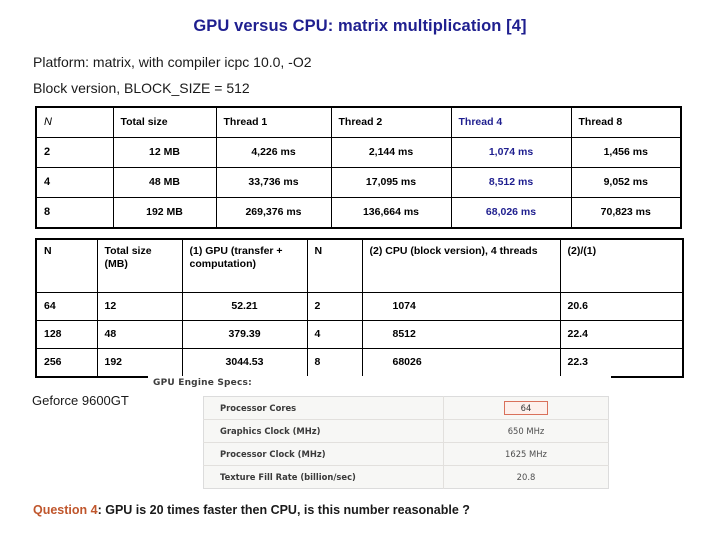 The width and height of the screenshot is (720, 540). I want to click on cell-thread-8: 9,052 ms, so click(626, 182).